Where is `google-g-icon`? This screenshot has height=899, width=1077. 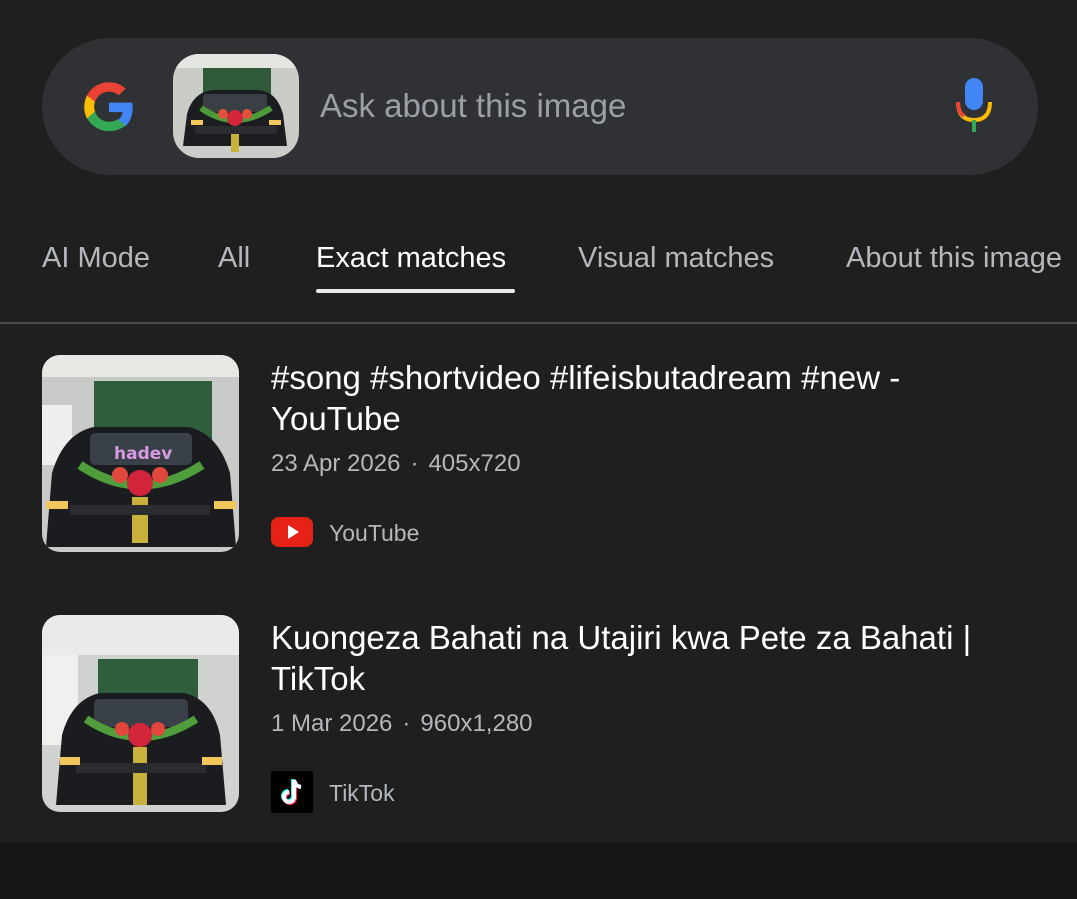
google-g-icon is located at coordinates (109, 107).